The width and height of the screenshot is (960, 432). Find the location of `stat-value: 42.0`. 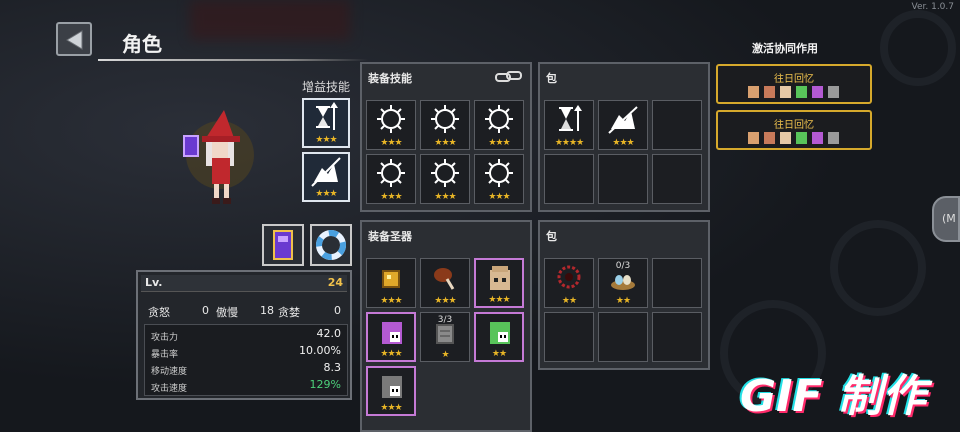

stat-value: 42.0 is located at coordinates (329, 333).